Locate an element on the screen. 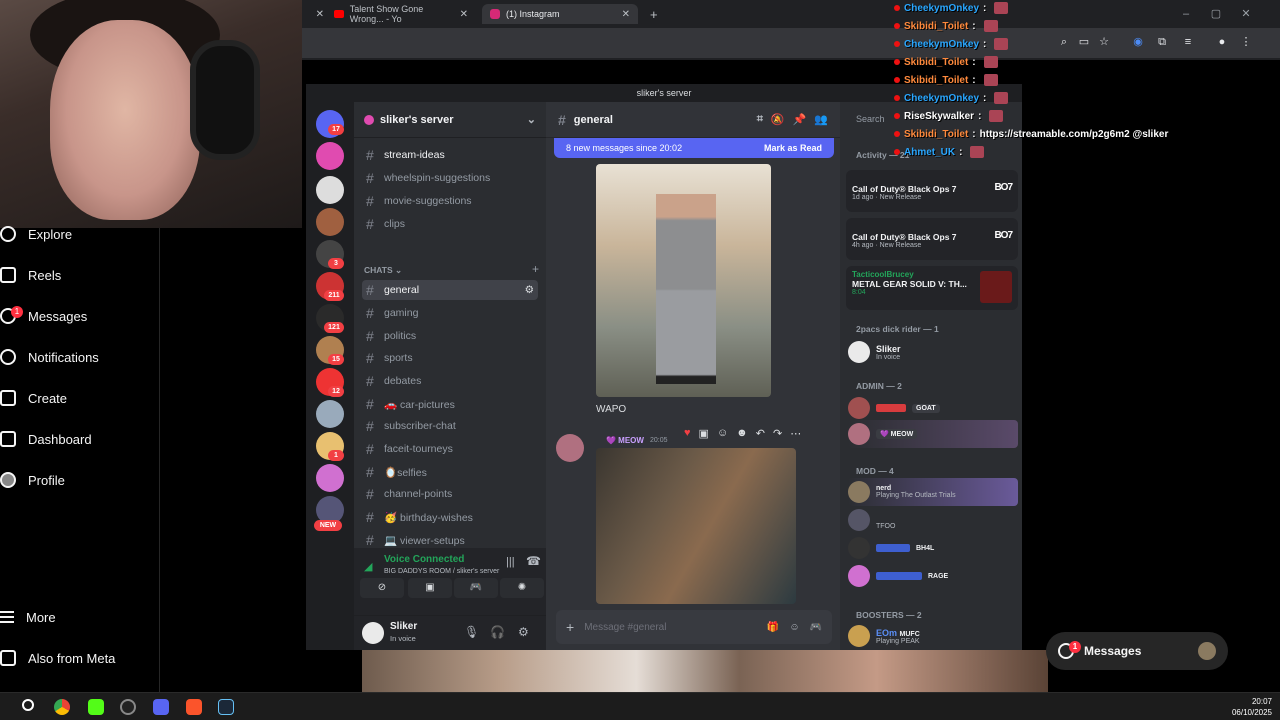 The image size is (1280, 720). apps-icon: 🎮 is located at coordinates (816, 627).